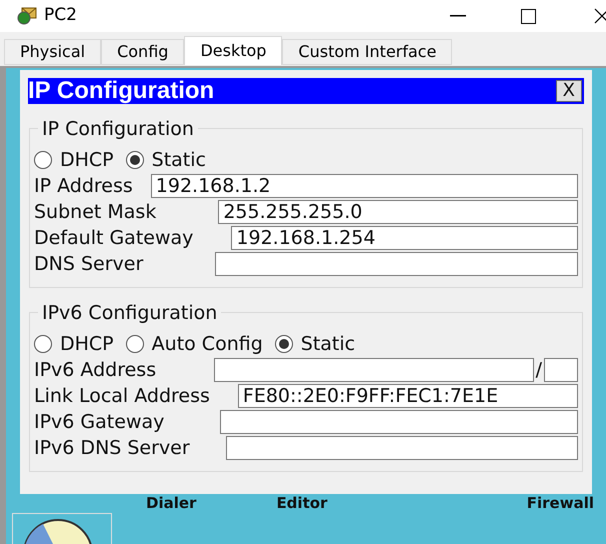 The image size is (606, 544). I want to click on radio-label: Auto Config, so click(207, 344).